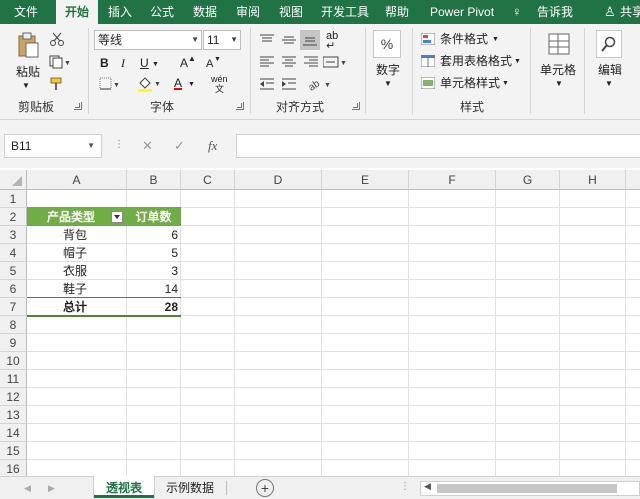 The image size is (640, 499). Describe the element at coordinates (356, 106) in the screenshot. I see `alignment-launcher-icon` at that location.